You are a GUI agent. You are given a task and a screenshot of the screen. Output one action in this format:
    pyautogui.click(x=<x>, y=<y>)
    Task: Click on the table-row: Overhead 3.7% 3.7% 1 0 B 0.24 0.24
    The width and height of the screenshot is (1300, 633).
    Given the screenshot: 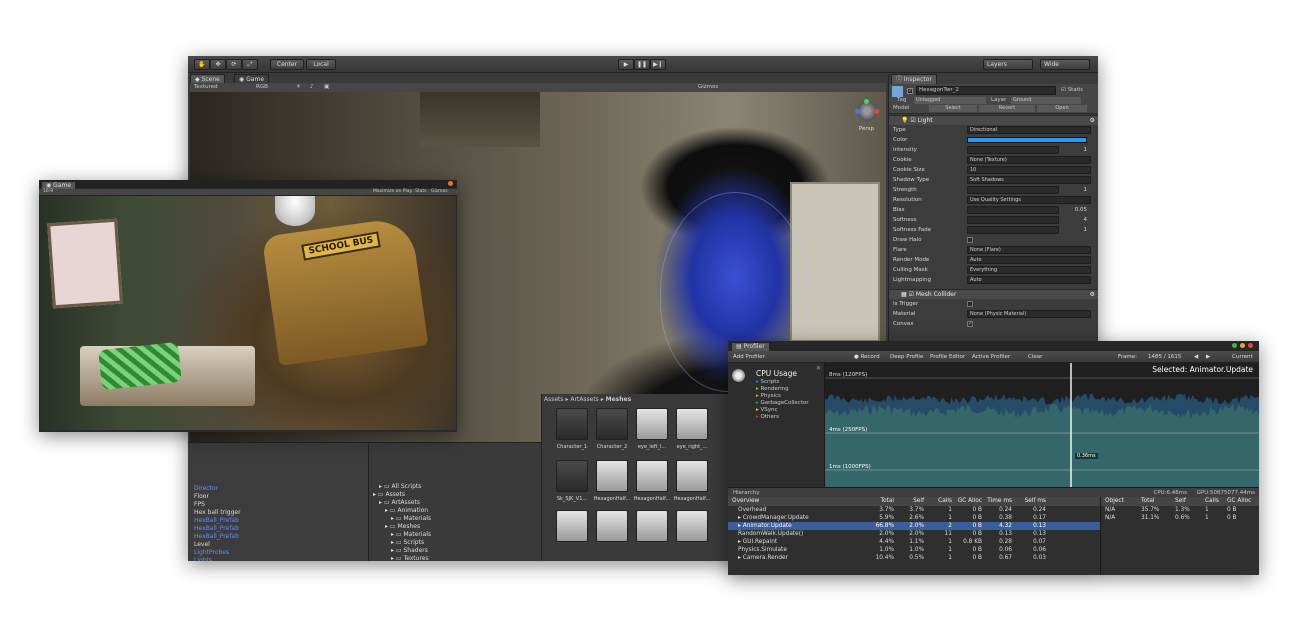 What is the action you would take?
    pyautogui.click(x=914, y=510)
    